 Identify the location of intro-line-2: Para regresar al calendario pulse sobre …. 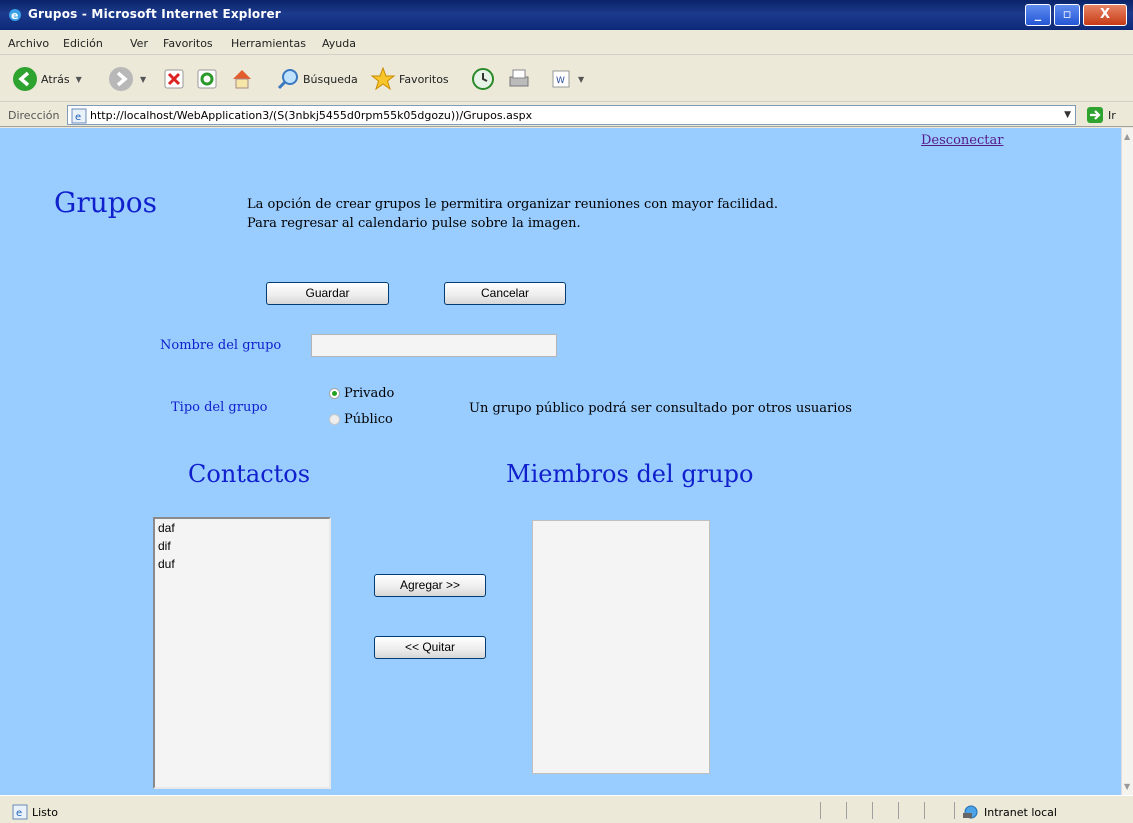
(414, 223).